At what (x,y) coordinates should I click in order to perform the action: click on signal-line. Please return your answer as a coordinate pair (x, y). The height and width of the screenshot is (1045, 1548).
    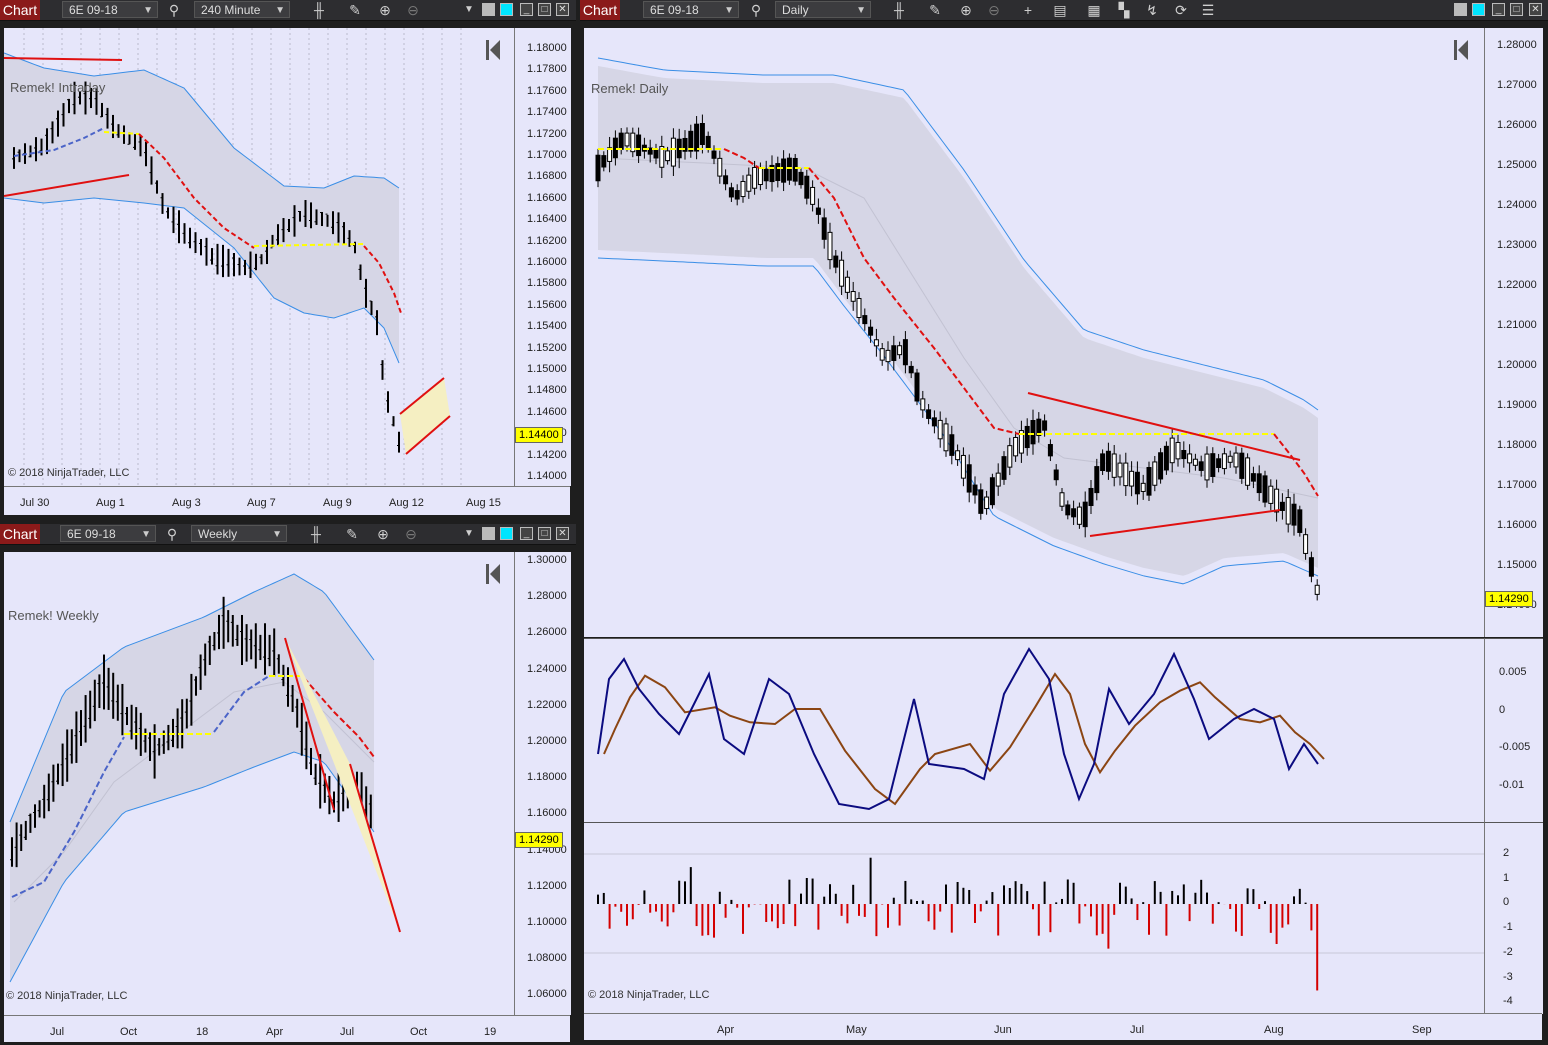
    Looking at the image, I should click on (964, 739).